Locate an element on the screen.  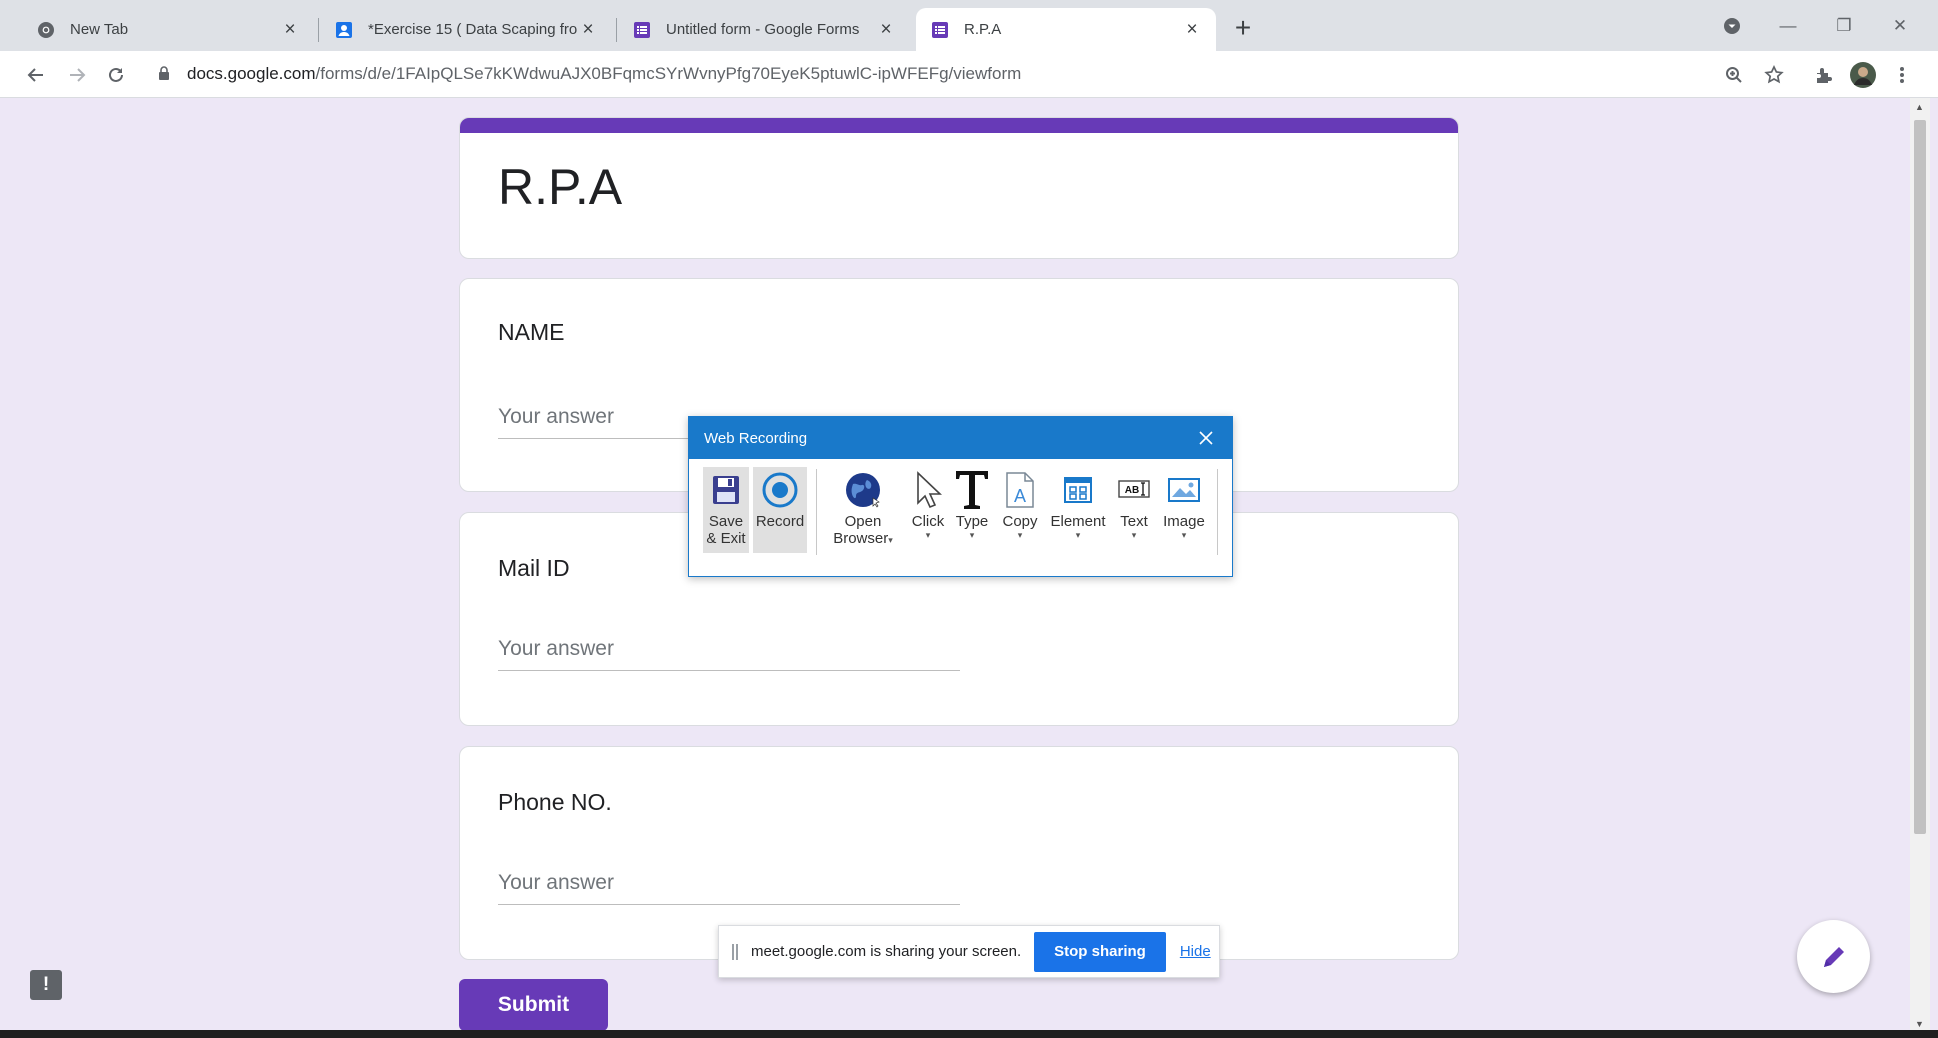
reload-icon is located at coordinates (116, 75).